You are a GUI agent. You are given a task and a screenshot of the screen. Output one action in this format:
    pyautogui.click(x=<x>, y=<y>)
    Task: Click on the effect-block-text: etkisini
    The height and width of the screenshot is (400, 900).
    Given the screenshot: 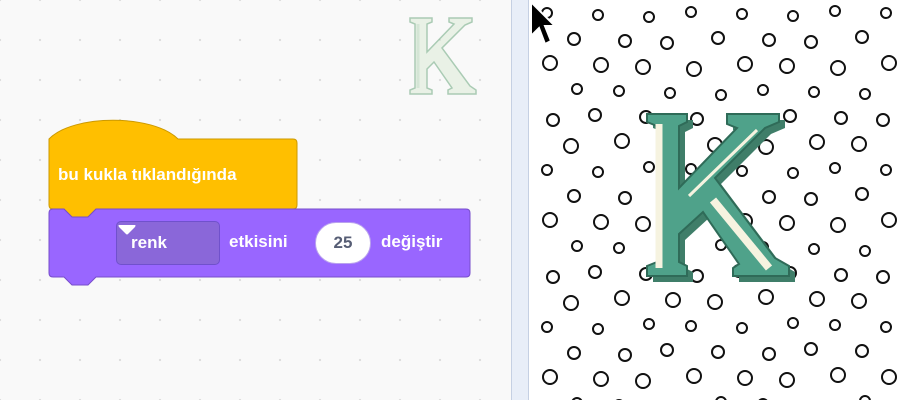 What is the action you would take?
    pyautogui.click(x=258, y=241)
    